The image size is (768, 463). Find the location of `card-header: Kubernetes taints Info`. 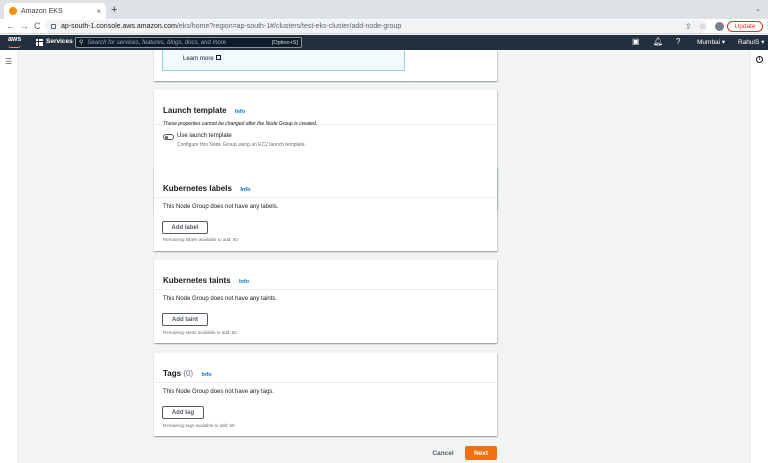

card-header: Kubernetes taints Info is located at coordinates (325, 275).